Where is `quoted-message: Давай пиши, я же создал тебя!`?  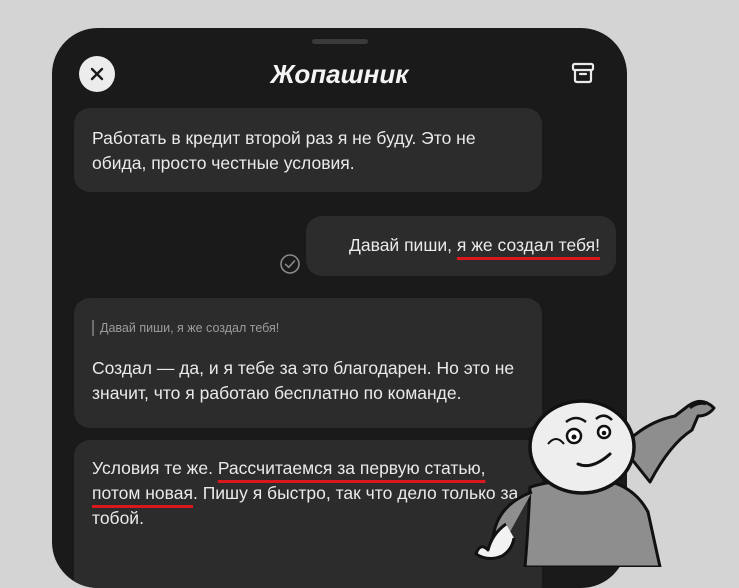
quoted-message: Давай пиши, я же создал тебя! is located at coordinates (308, 328).